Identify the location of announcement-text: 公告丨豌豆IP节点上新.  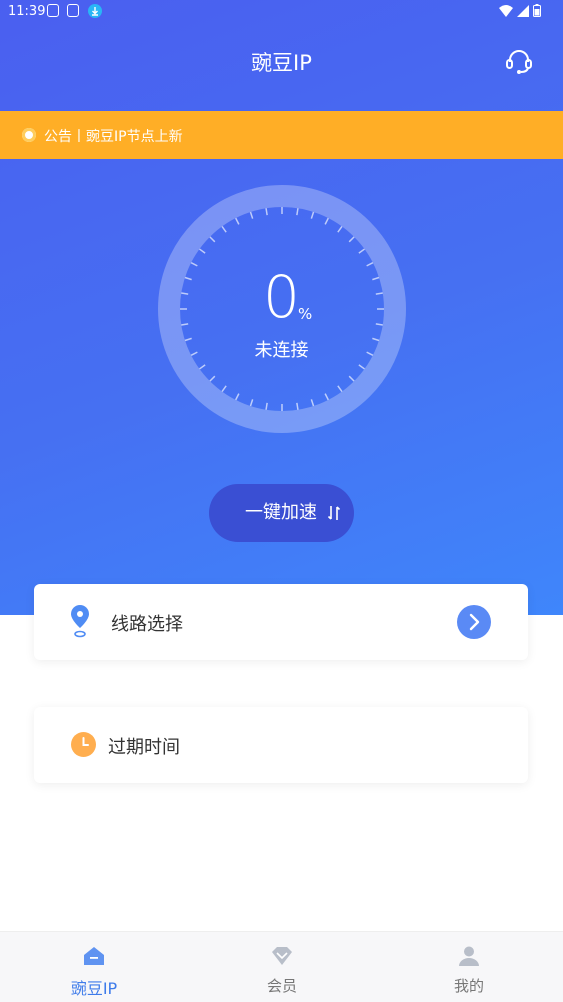
(113, 137).